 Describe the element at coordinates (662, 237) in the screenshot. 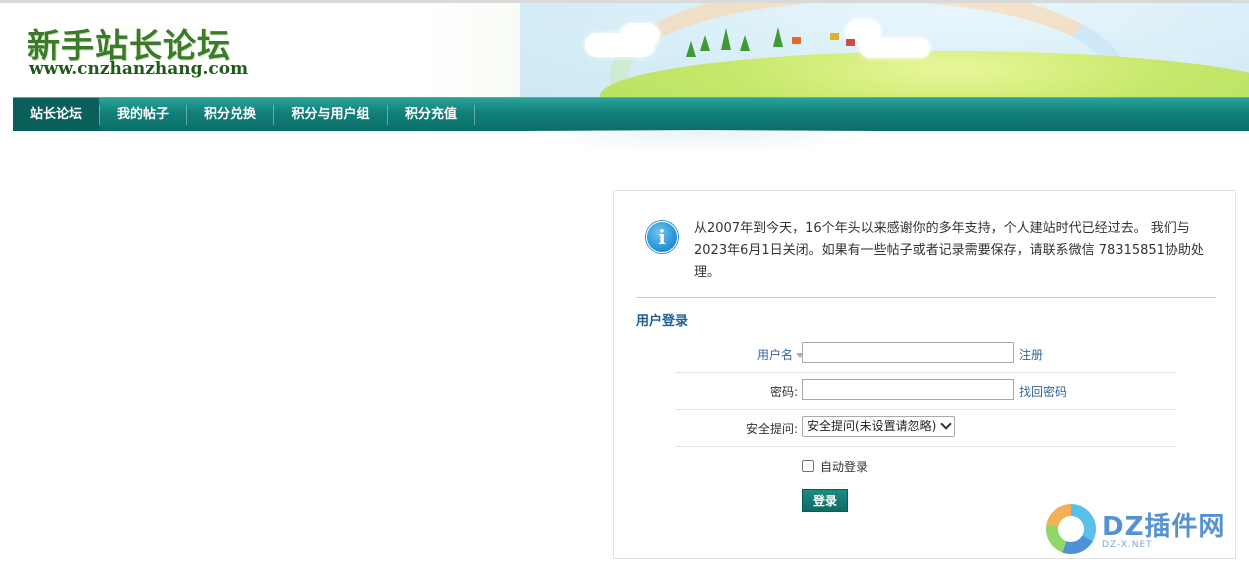

I see `info-icon: i` at that location.